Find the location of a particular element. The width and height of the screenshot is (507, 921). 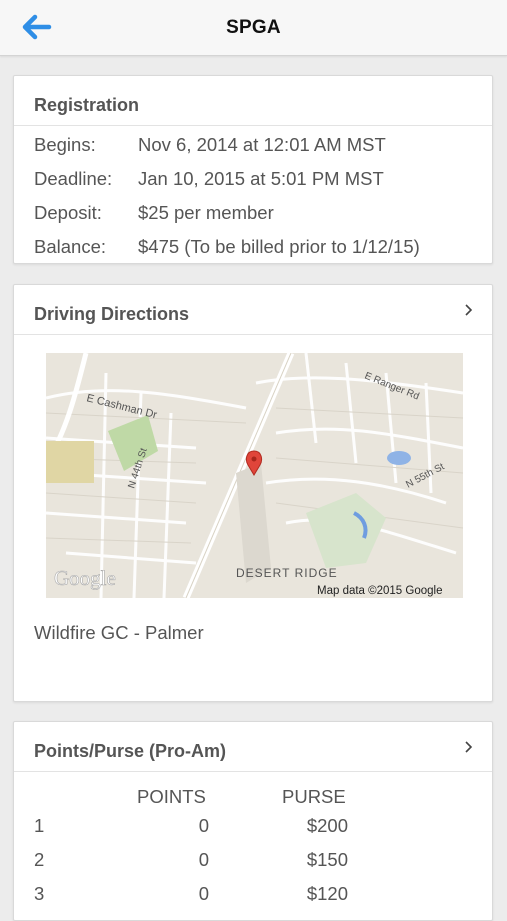

directions-title: Driving Directions is located at coordinates (112, 314).